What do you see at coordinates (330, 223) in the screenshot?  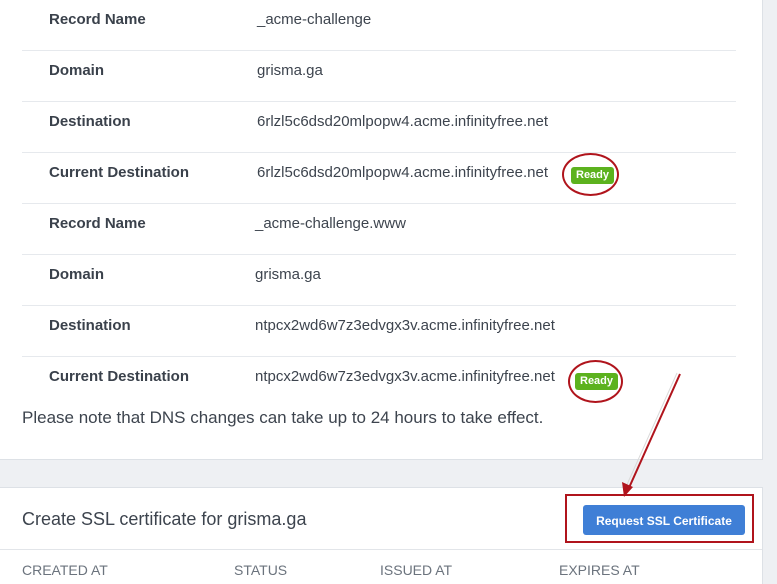 I see `record-value: _acme-challenge.www` at bounding box center [330, 223].